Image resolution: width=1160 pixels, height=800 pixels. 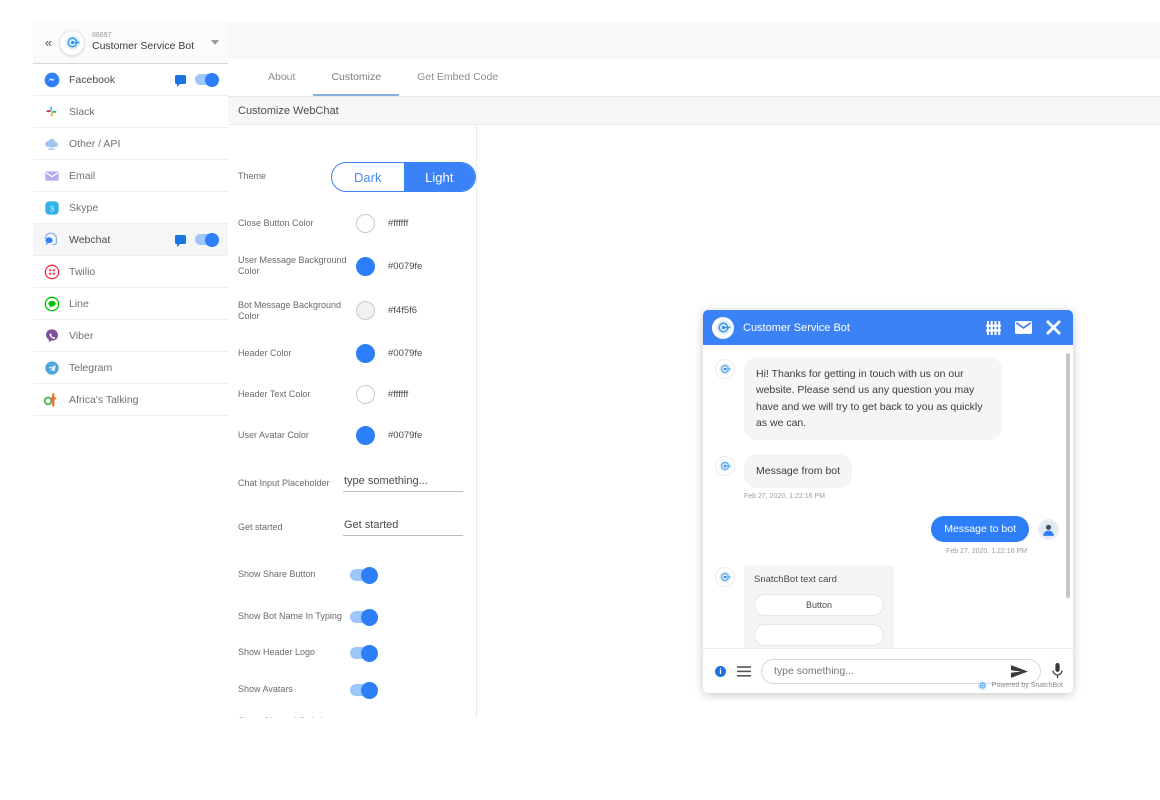 What do you see at coordinates (130, 112) in the screenshot?
I see `sidebar-item-slack: Slack` at bounding box center [130, 112].